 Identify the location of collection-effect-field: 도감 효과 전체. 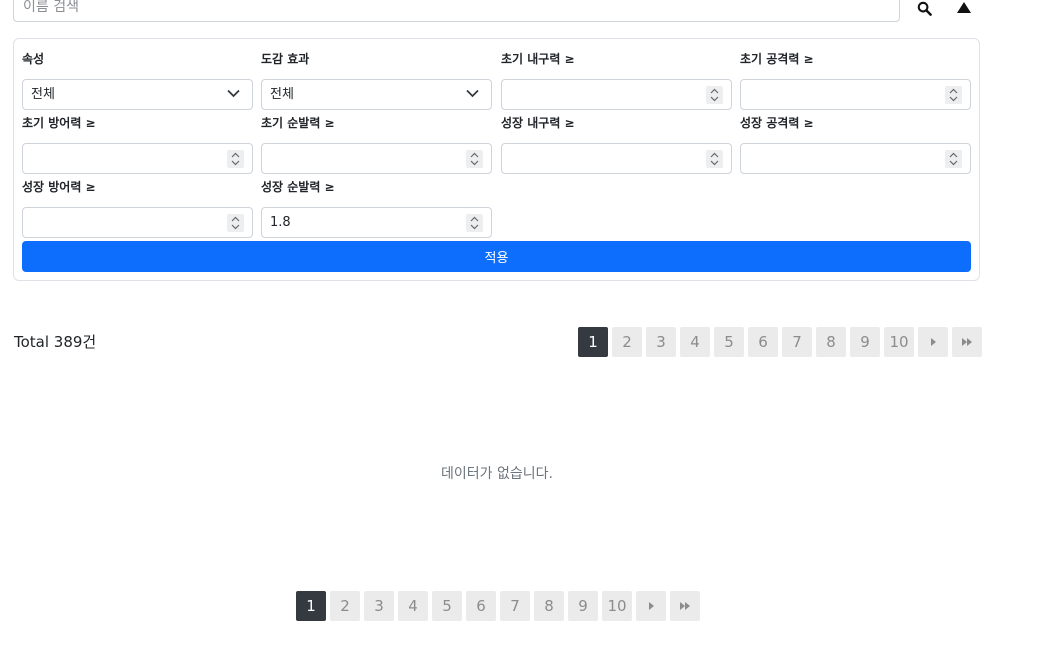
(376, 80).